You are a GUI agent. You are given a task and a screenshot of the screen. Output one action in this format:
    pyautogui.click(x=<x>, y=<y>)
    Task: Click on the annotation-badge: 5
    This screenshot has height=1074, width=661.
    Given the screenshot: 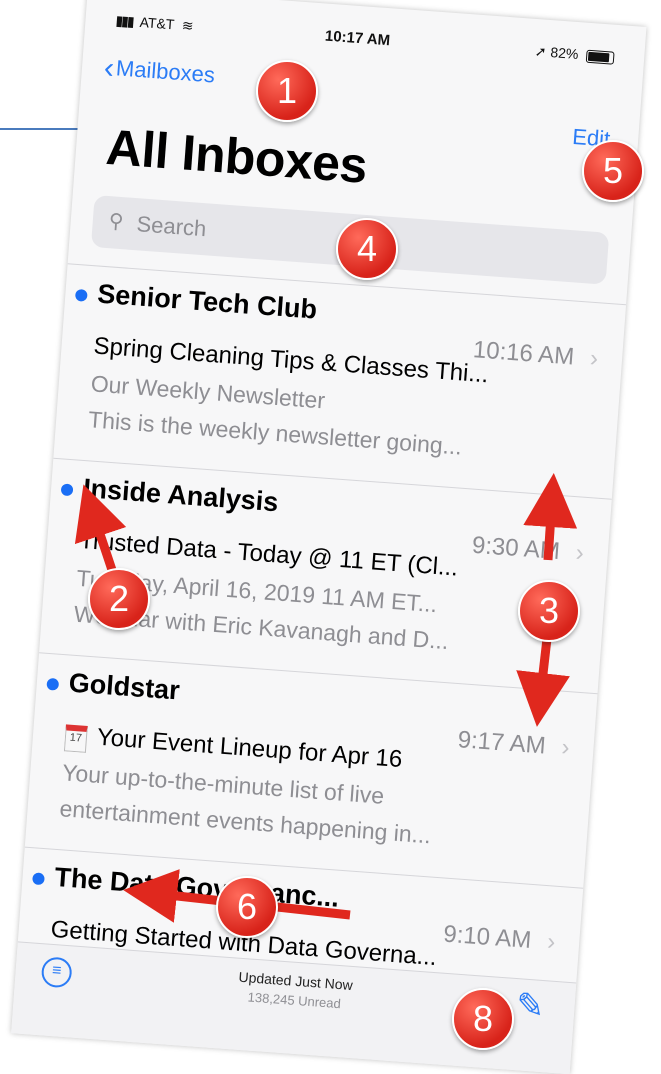 What is the action you would take?
    pyautogui.click(x=613, y=171)
    